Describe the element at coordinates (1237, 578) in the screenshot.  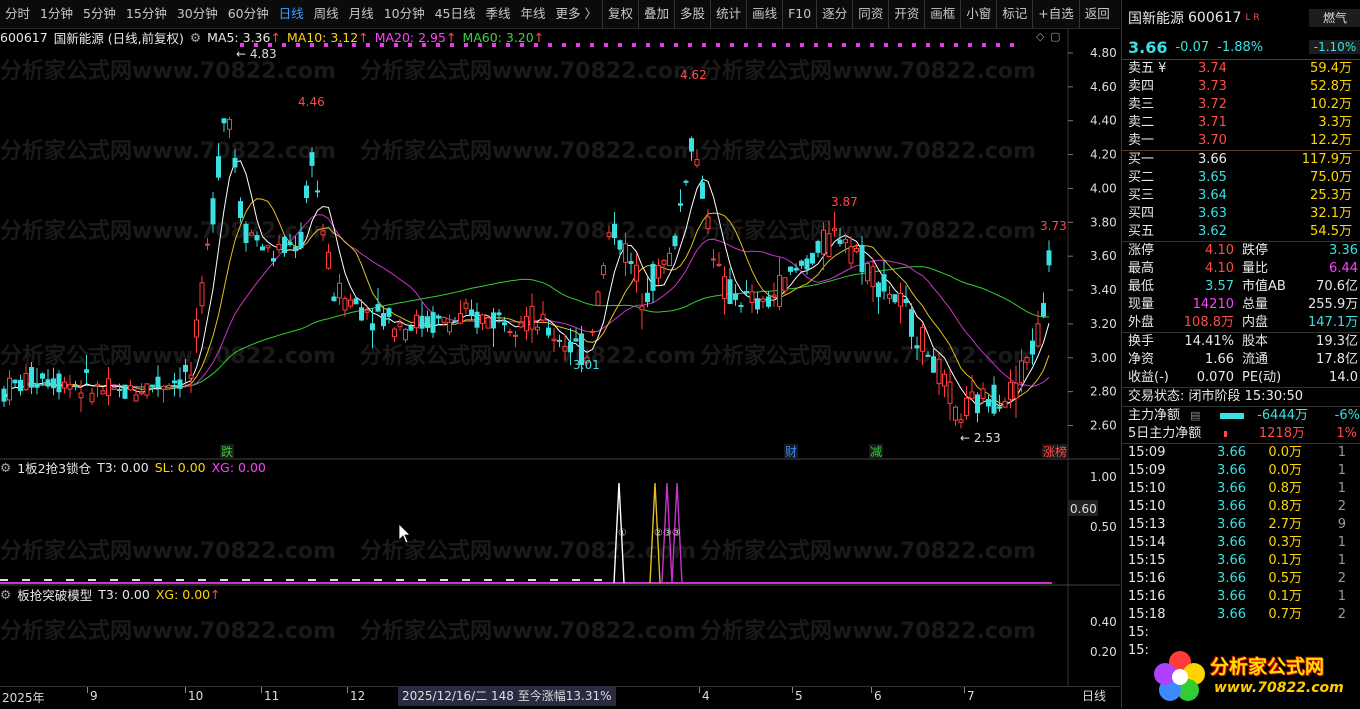
I see `tick-row: 15:16 3.66 0.5万 2` at that location.